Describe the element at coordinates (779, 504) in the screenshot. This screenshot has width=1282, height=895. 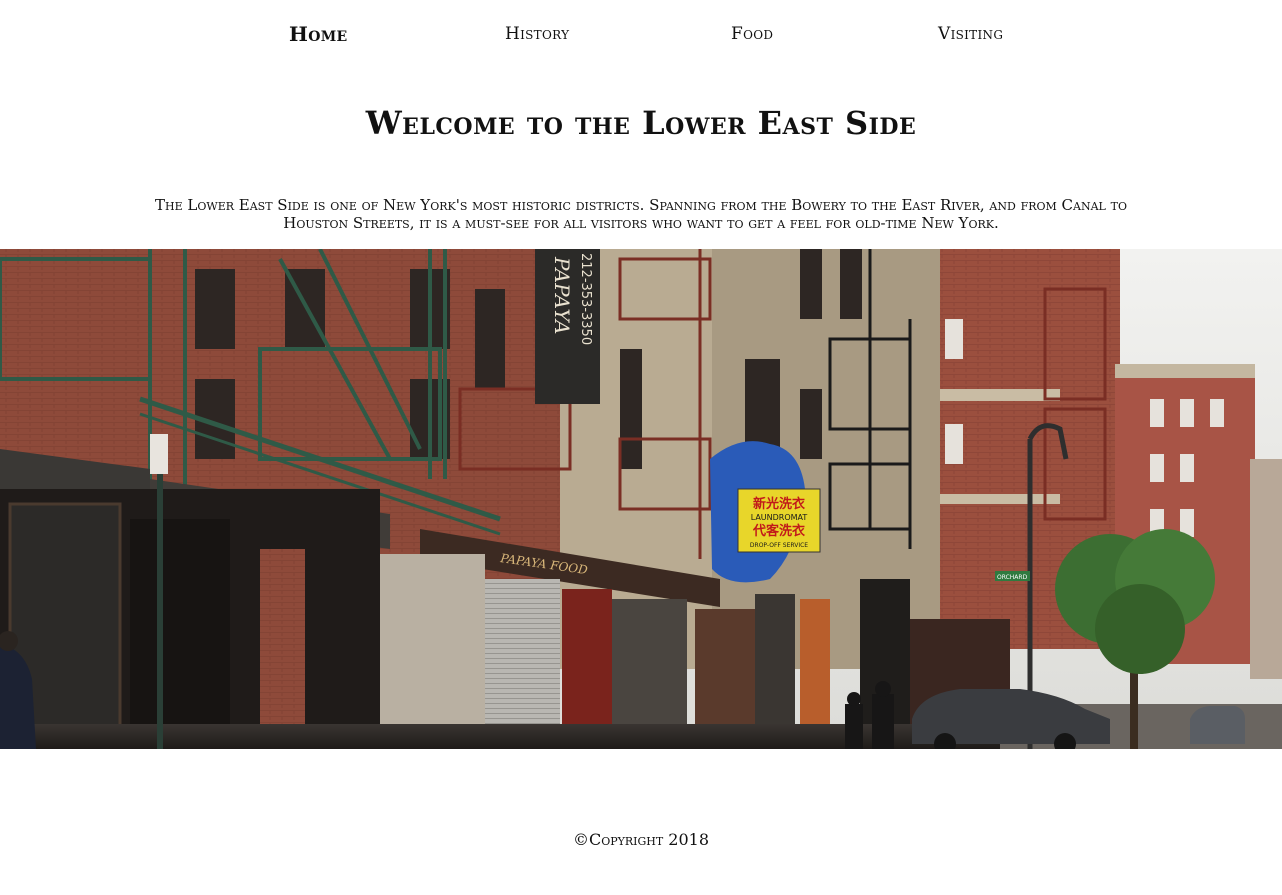
I see `laundromat-sign-chinese-top: 新光洗衣` at that location.